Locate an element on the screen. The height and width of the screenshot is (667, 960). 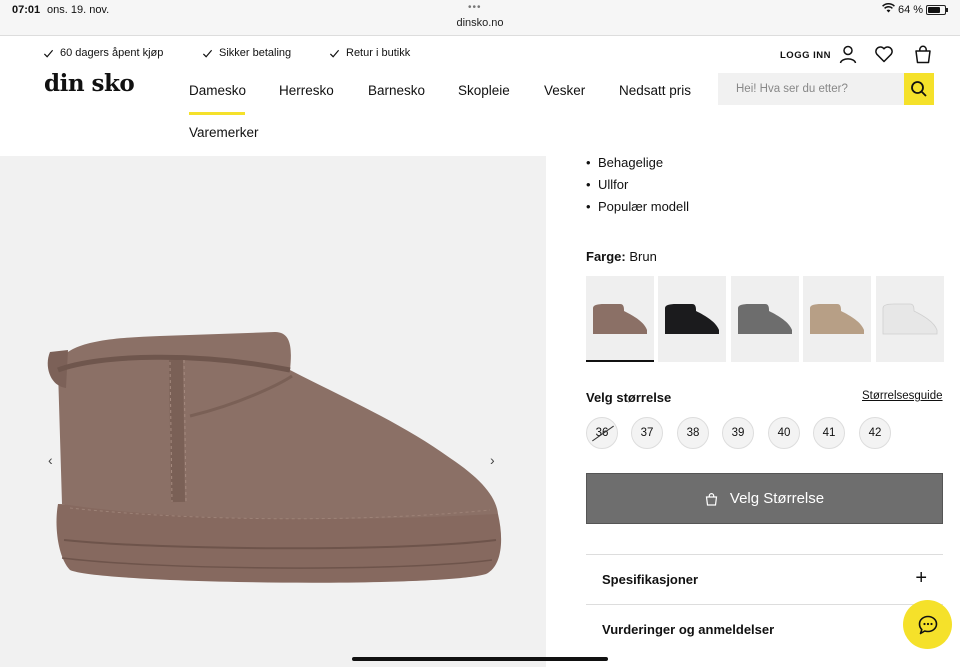
size-option-unavailable: 36 is located at coordinates (602, 433).